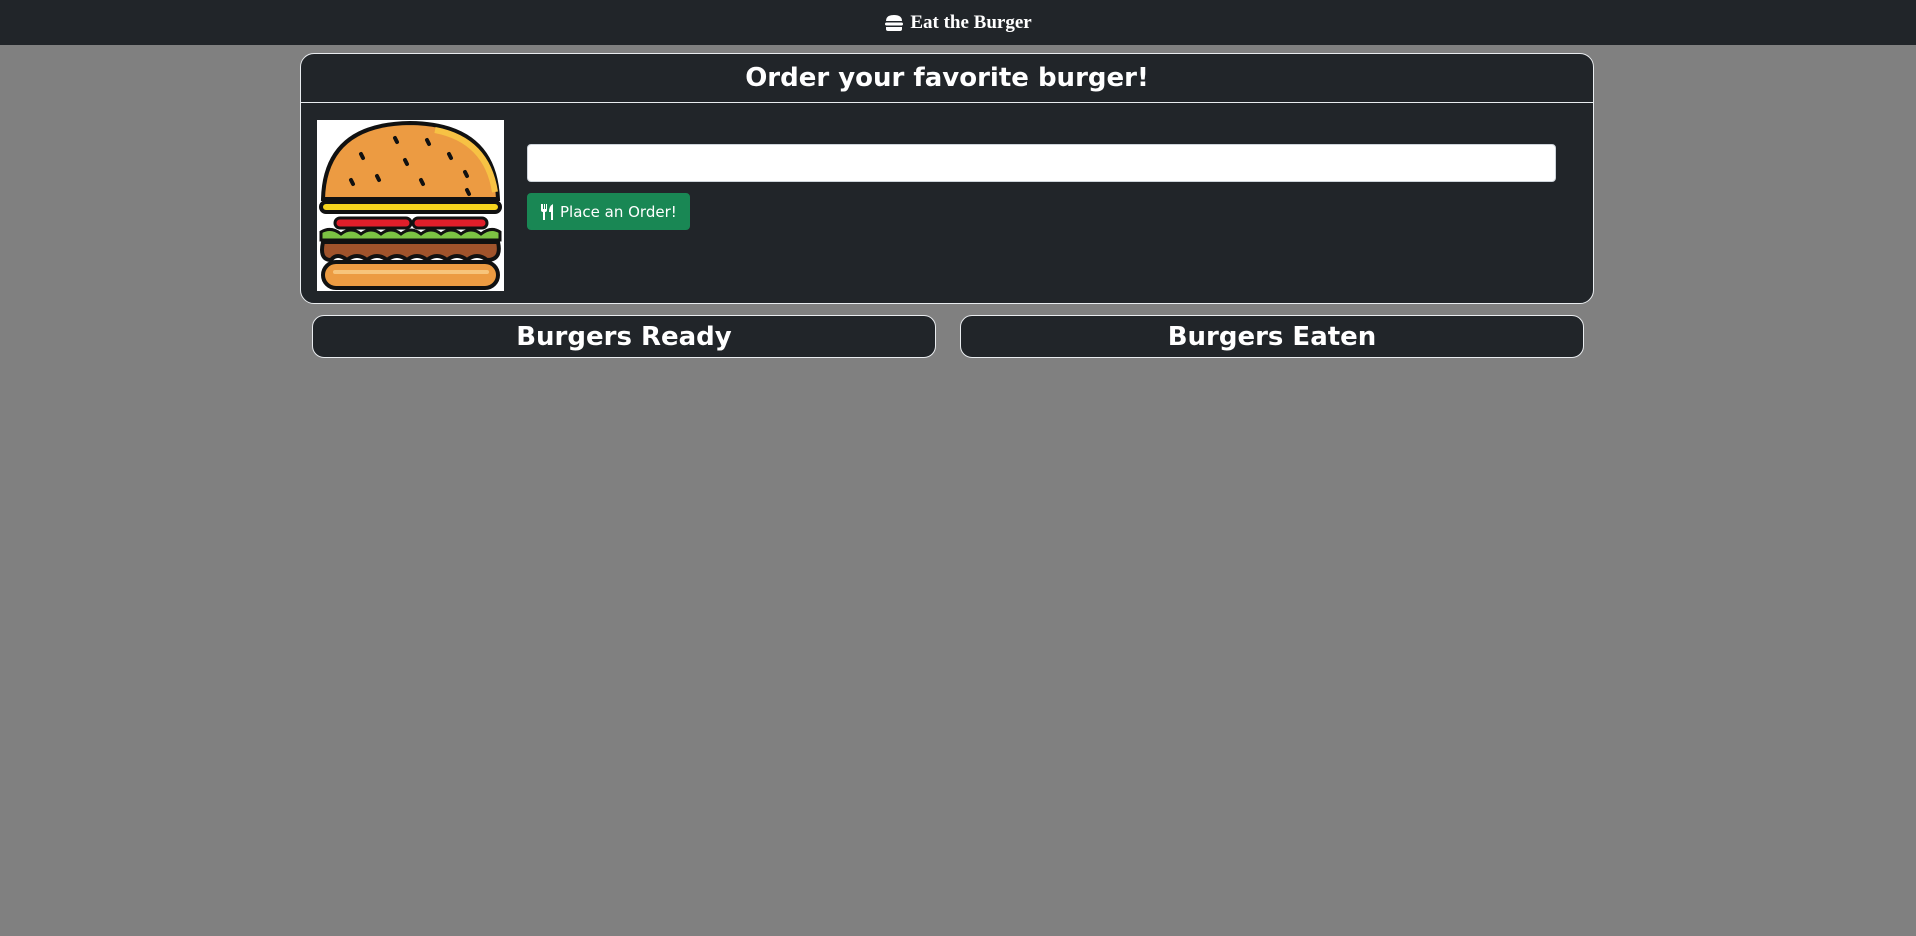  What do you see at coordinates (618, 211) in the screenshot?
I see `place-order-label: Place an Order!` at bounding box center [618, 211].